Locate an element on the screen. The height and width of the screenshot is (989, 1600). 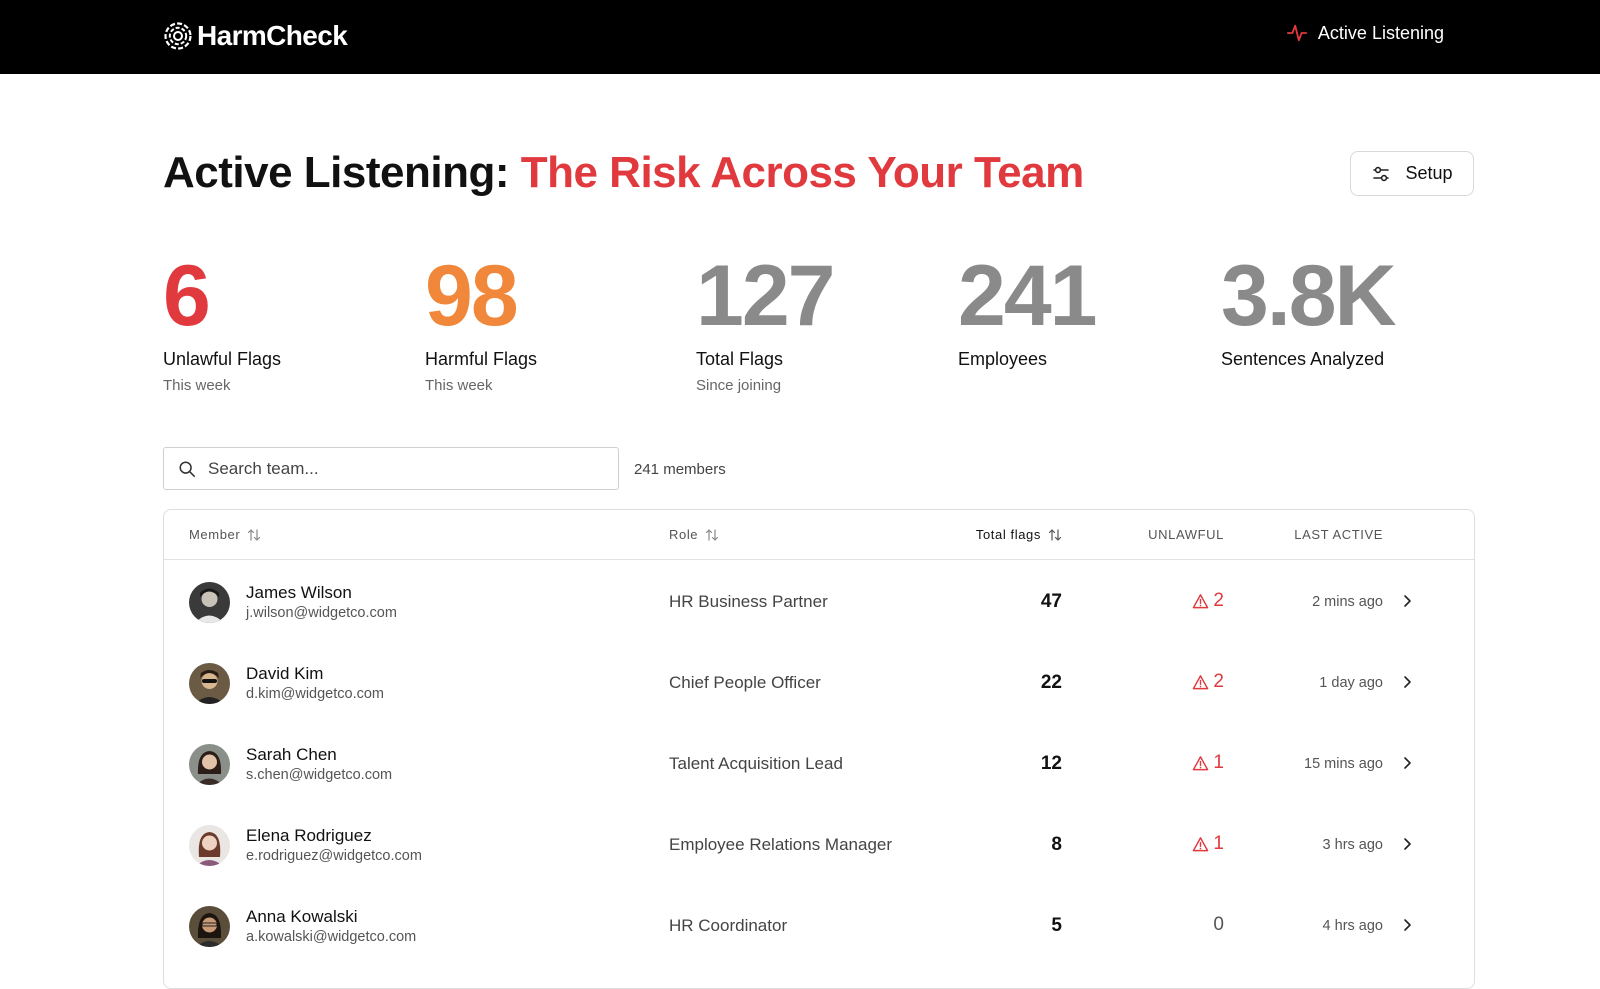
total-flags: 47 is located at coordinates (1051, 601).